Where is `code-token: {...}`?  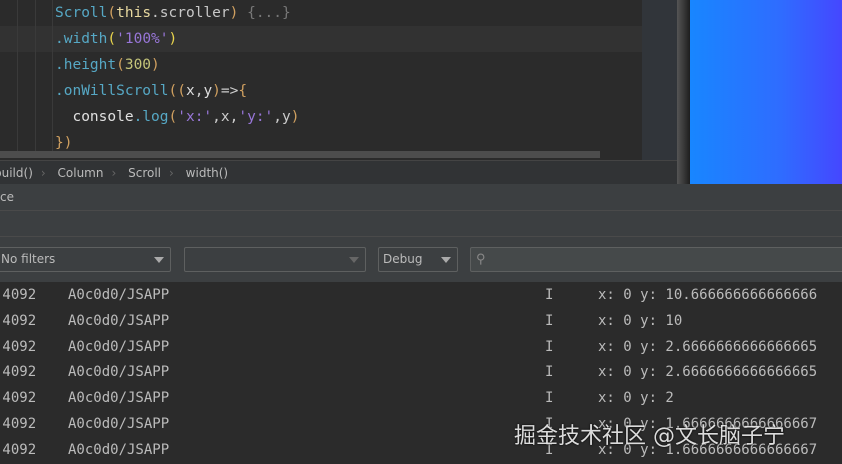
code-token: {...} is located at coordinates (269, 13).